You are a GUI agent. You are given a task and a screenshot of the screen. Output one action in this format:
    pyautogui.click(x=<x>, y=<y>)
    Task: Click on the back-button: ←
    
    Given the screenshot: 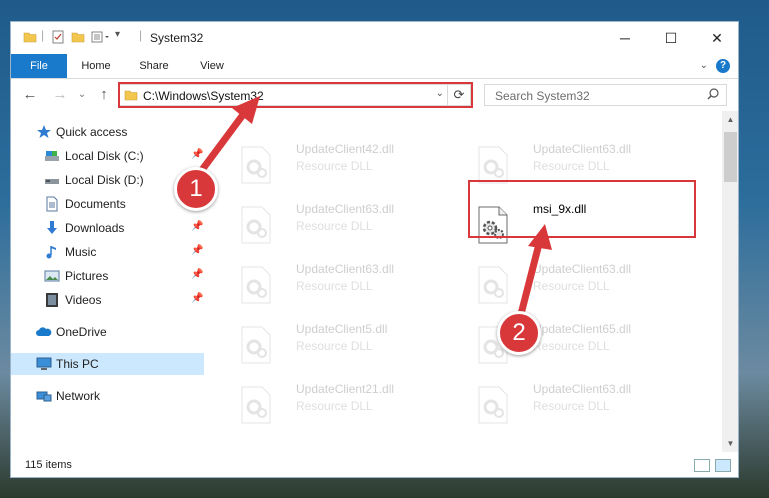 What is the action you would take?
    pyautogui.click(x=30, y=95)
    